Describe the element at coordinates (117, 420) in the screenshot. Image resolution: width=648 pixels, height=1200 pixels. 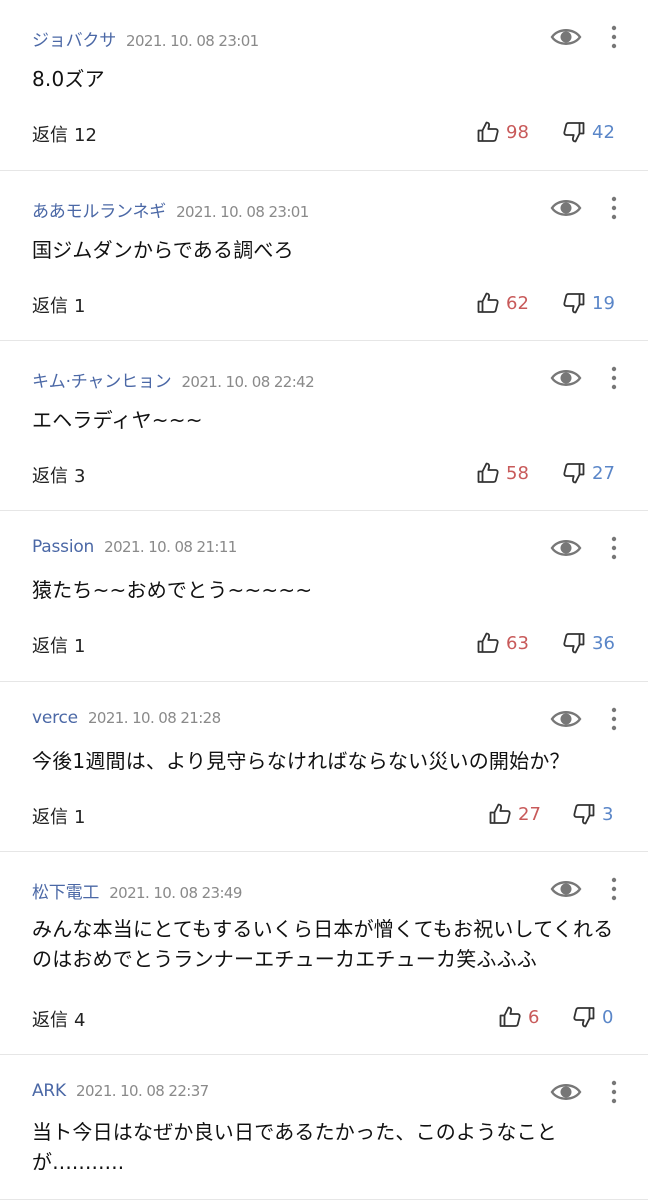
I see `comment-text: エヘラディヤ~~~` at that location.